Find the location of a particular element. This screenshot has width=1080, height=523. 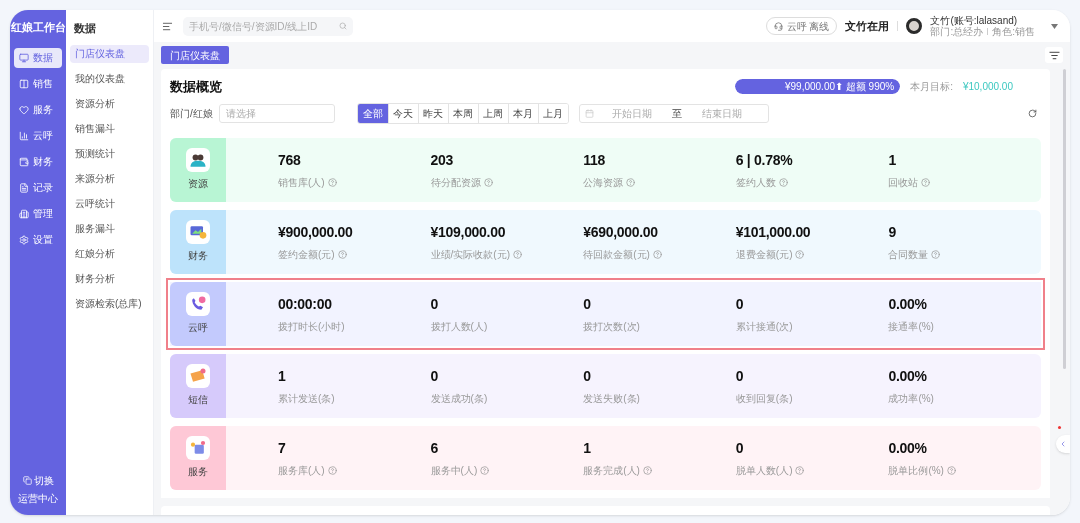

refresh-icon is located at coordinates (1032, 113).